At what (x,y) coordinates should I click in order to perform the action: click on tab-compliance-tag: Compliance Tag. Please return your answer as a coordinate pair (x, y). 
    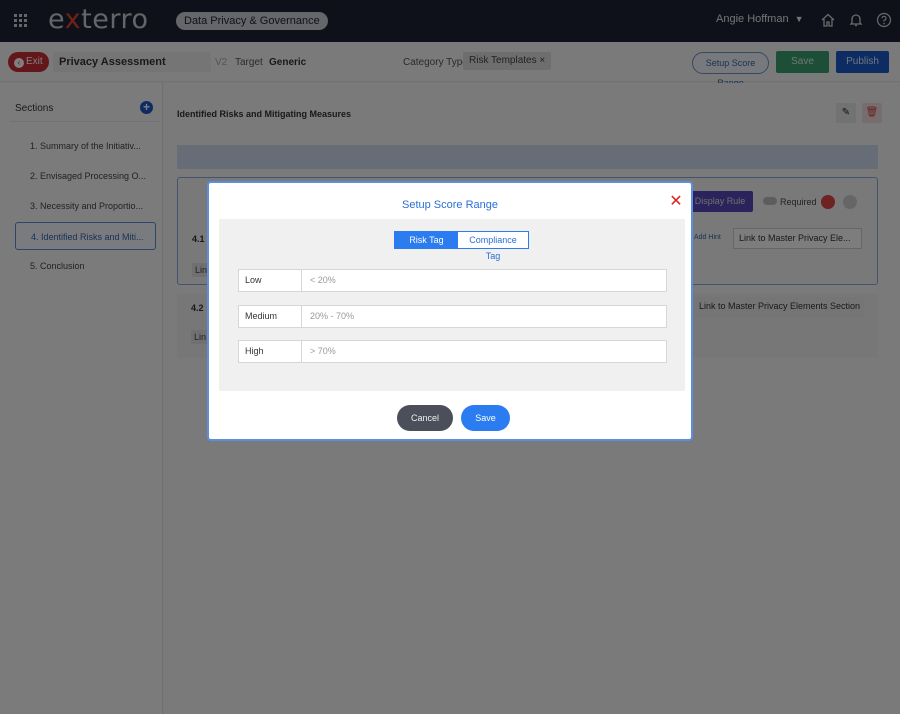
    Looking at the image, I should click on (493, 246).